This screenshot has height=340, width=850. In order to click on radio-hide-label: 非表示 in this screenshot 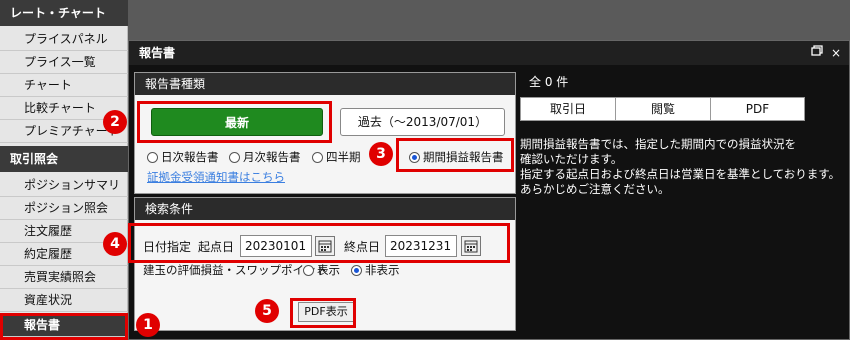, I will do `click(382, 270)`.